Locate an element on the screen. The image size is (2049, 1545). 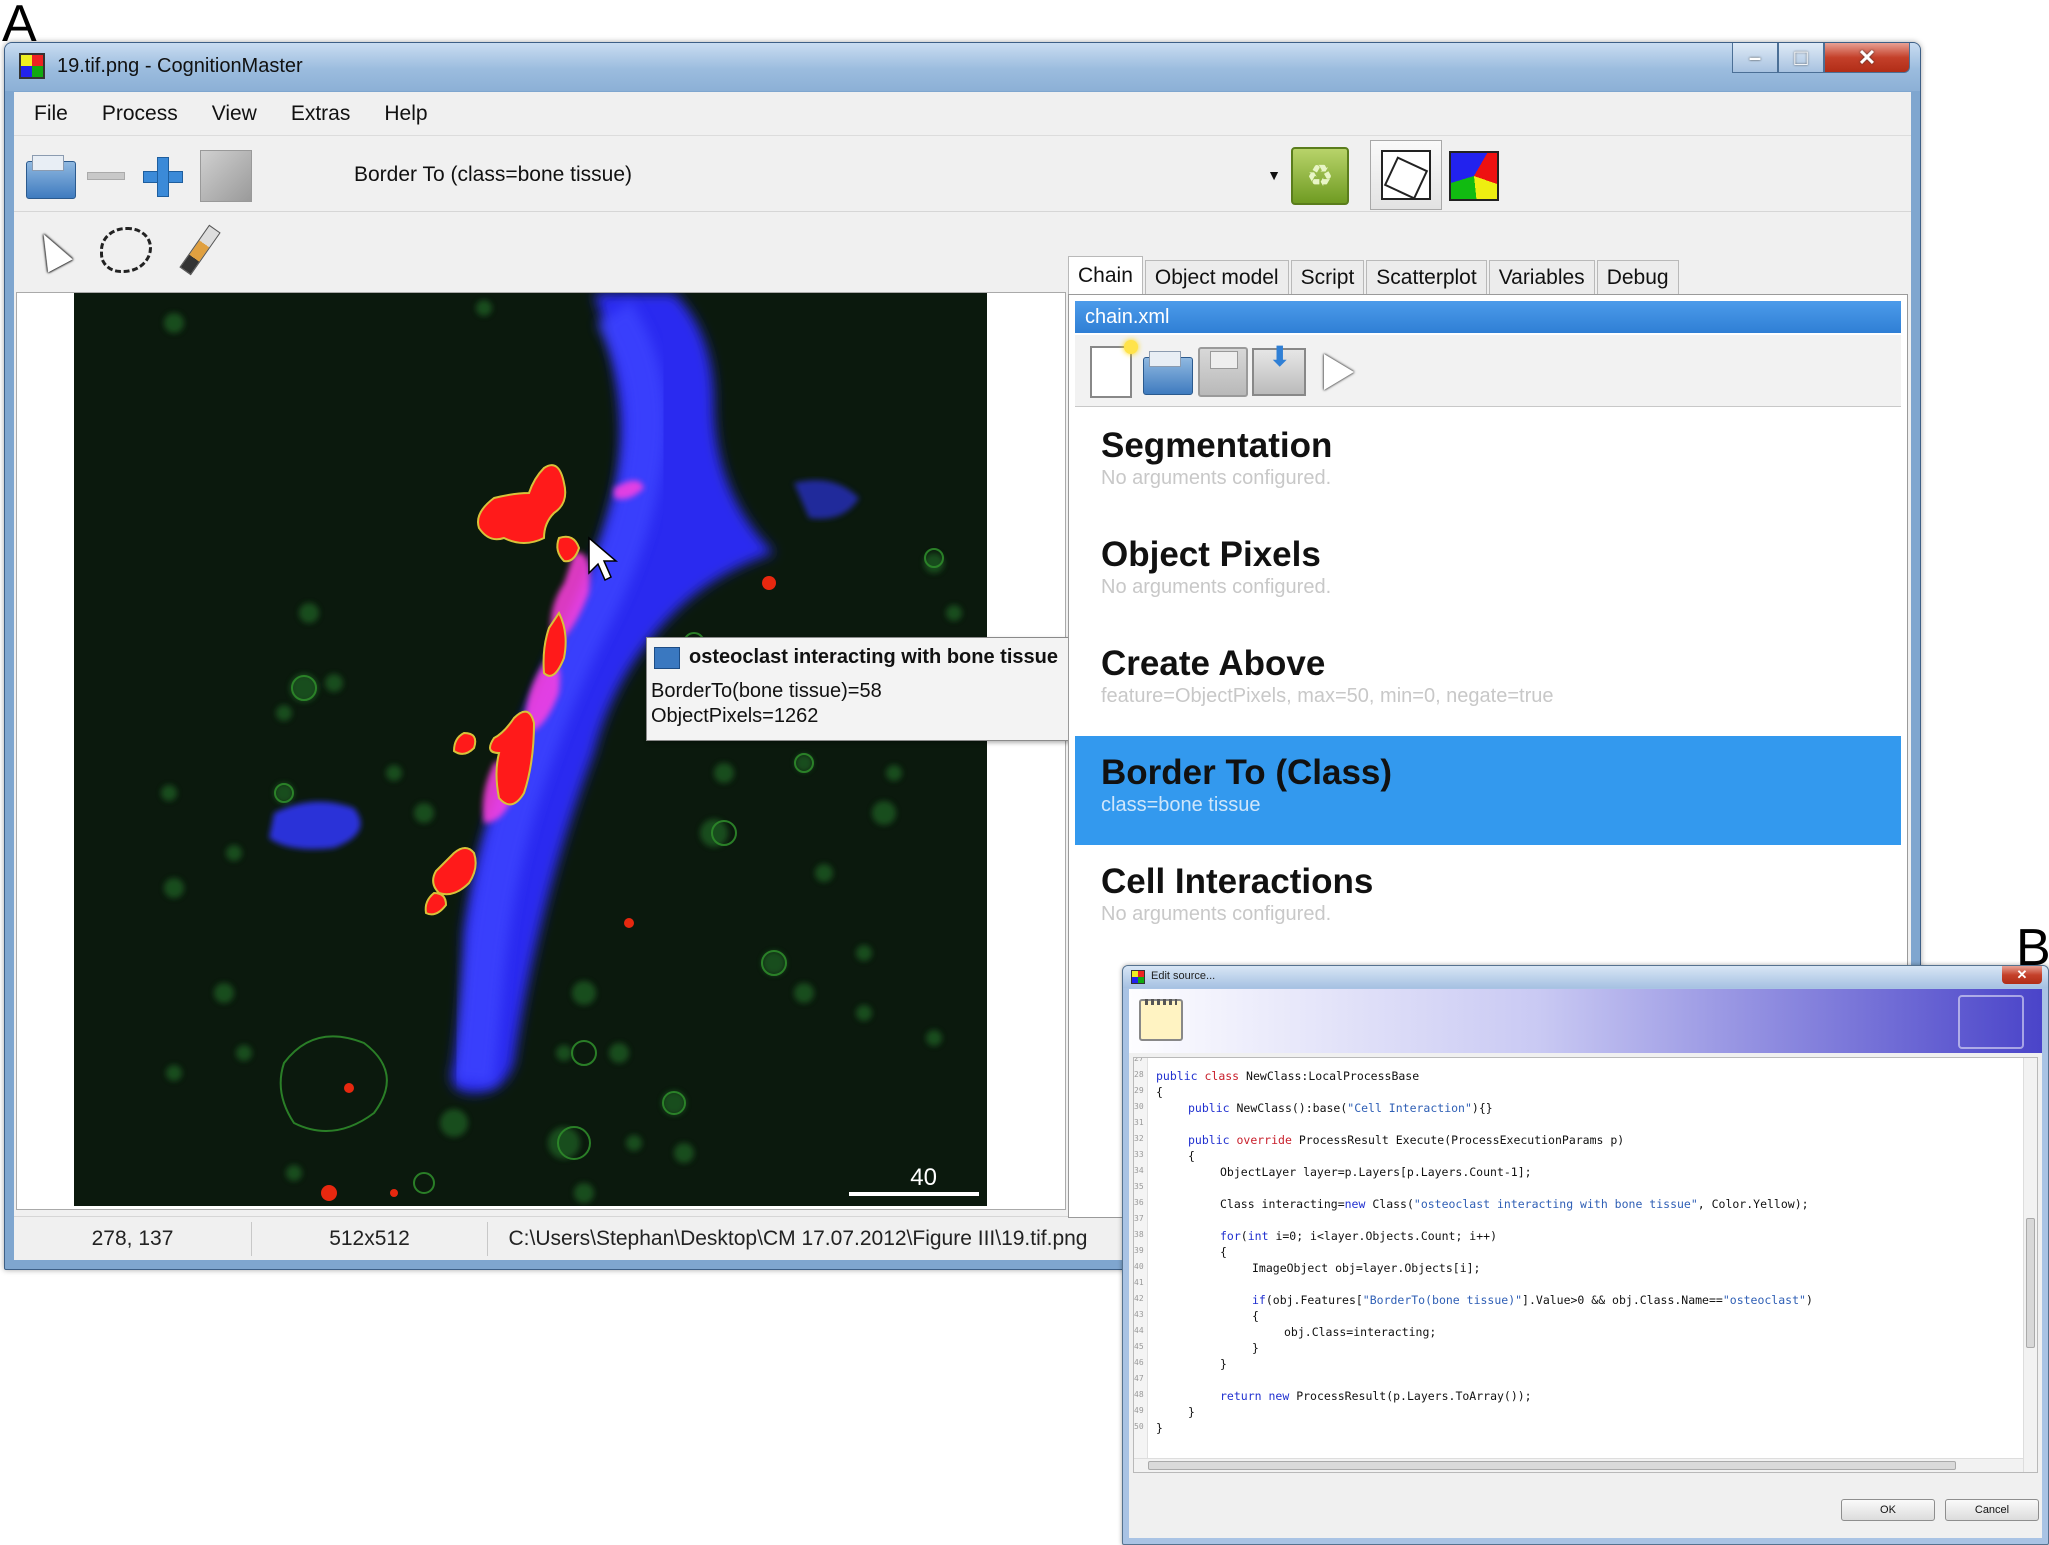
vertical-scrollbar is located at coordinates (2030, 1265).